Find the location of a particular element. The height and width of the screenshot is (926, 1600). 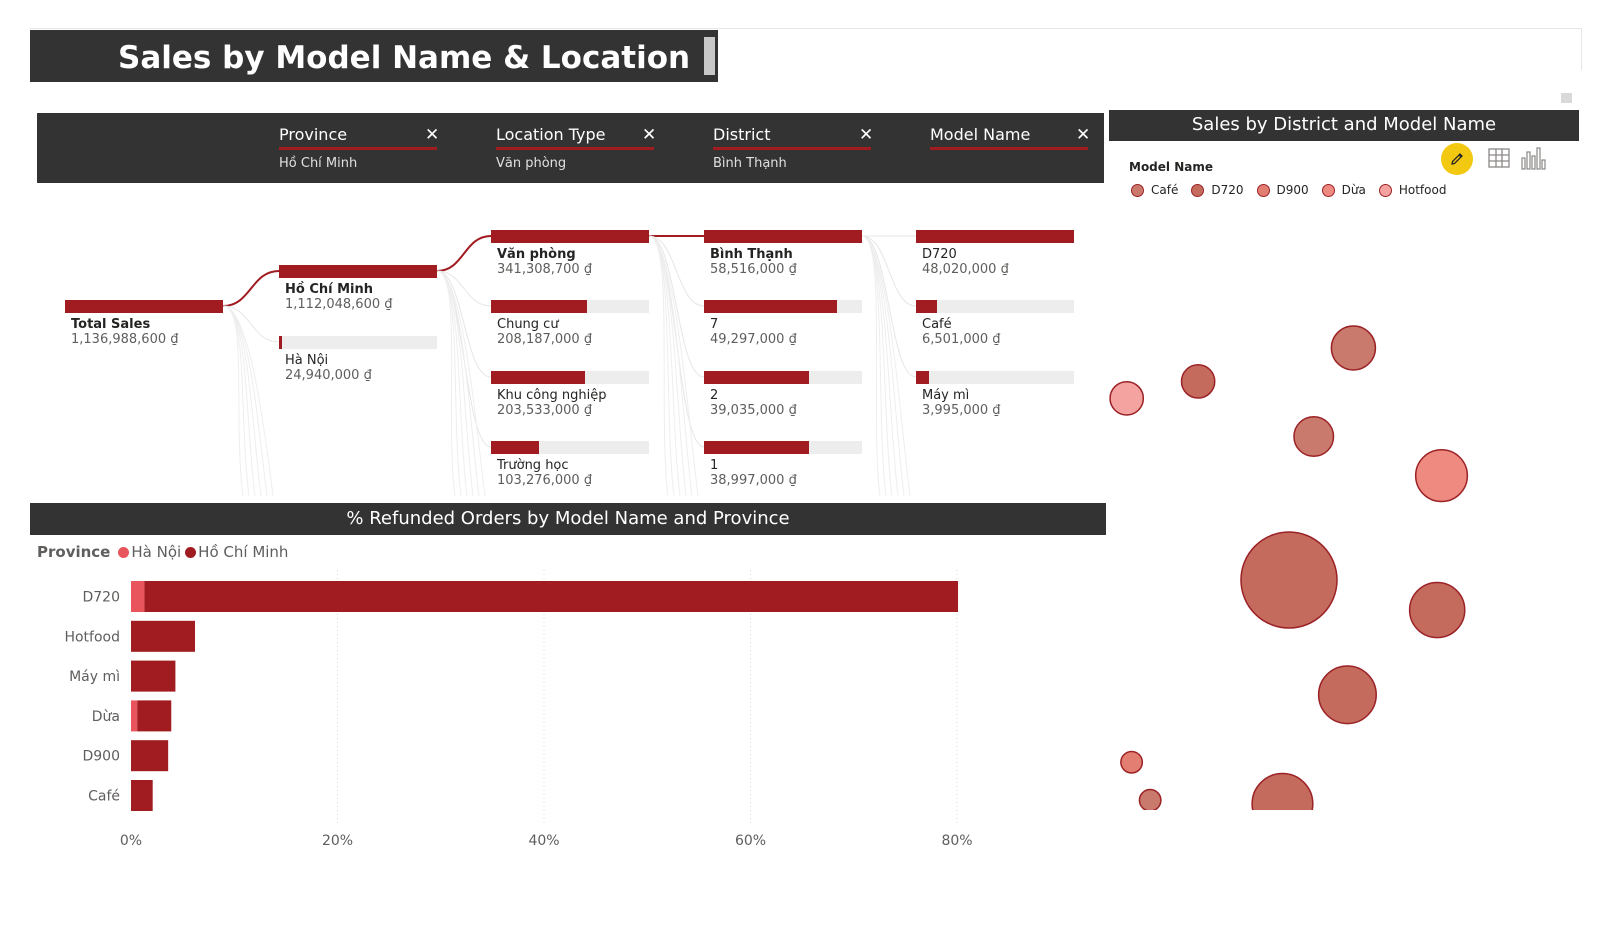

page-frame-top is located at coordinates (806, 28).